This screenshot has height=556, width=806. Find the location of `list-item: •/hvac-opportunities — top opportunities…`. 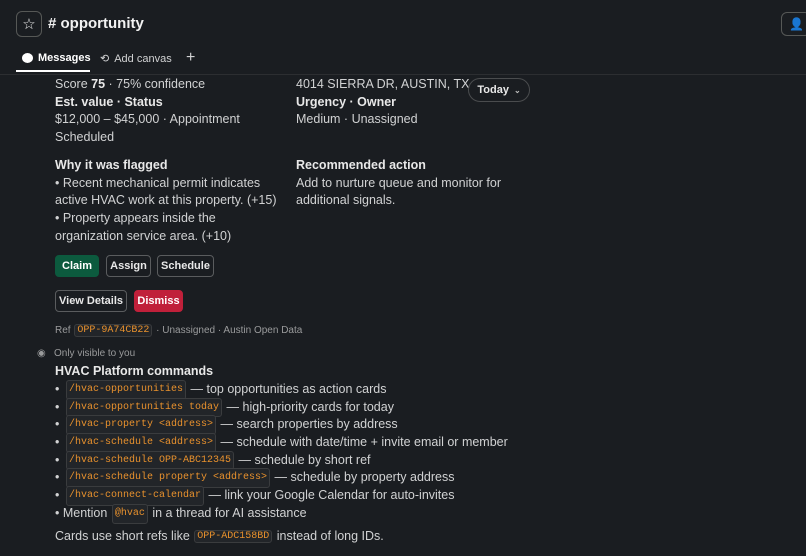

list-item: •/hvac-opportunities — top opportunities… is located at coordinates (281, 390).